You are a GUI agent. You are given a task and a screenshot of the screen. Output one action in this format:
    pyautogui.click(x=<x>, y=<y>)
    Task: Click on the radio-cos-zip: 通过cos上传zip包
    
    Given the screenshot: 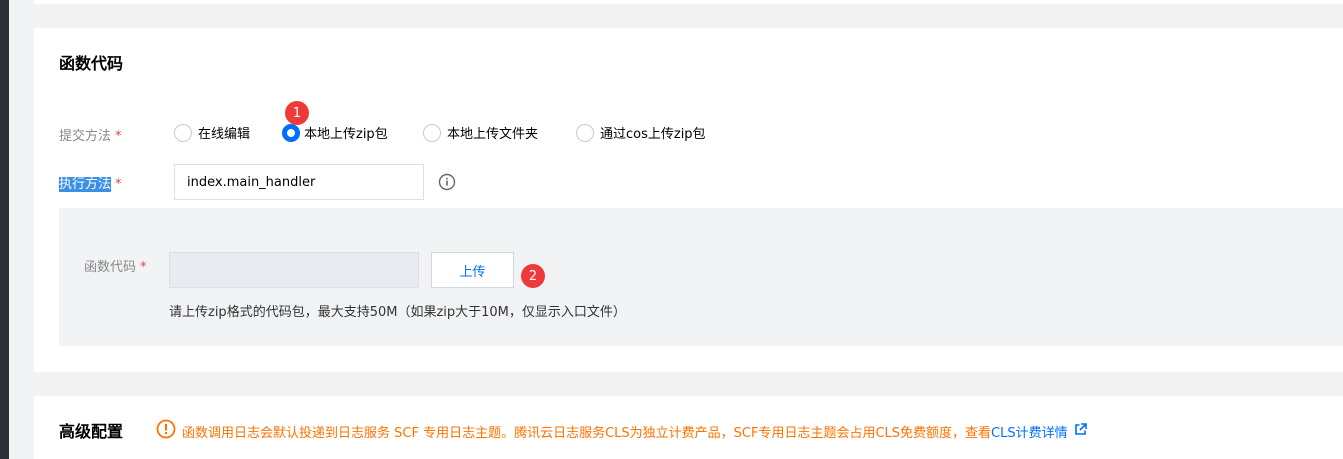 What is the action you would take?
    pyautogui.click(x=641, y=132)
    